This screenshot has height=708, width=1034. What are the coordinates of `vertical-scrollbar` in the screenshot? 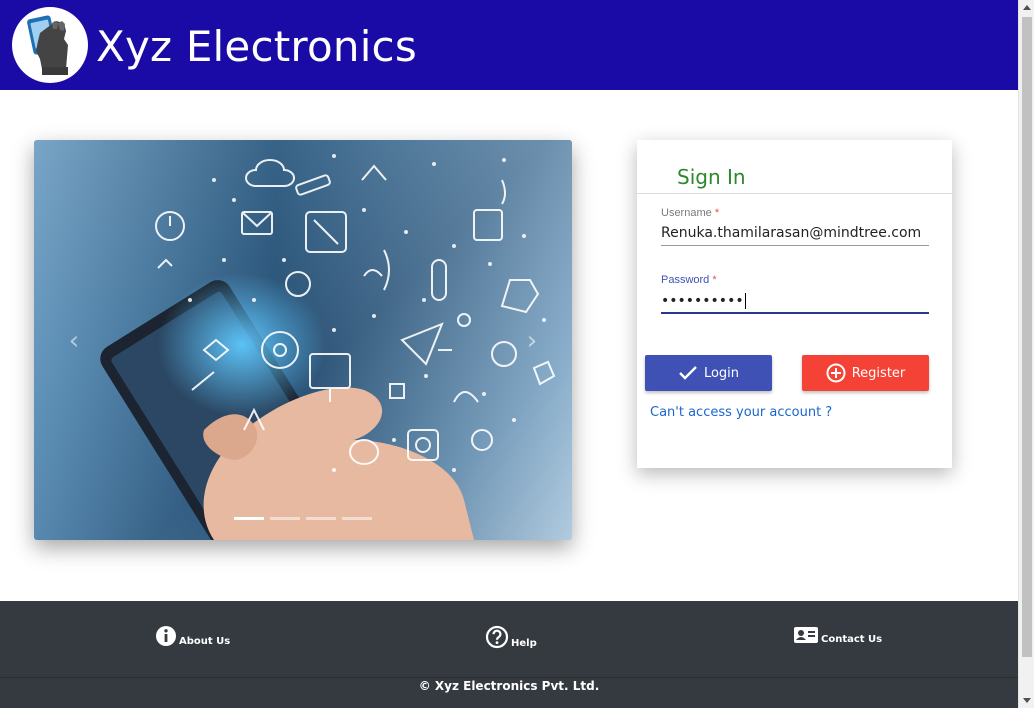 It's located at (1026, 354).